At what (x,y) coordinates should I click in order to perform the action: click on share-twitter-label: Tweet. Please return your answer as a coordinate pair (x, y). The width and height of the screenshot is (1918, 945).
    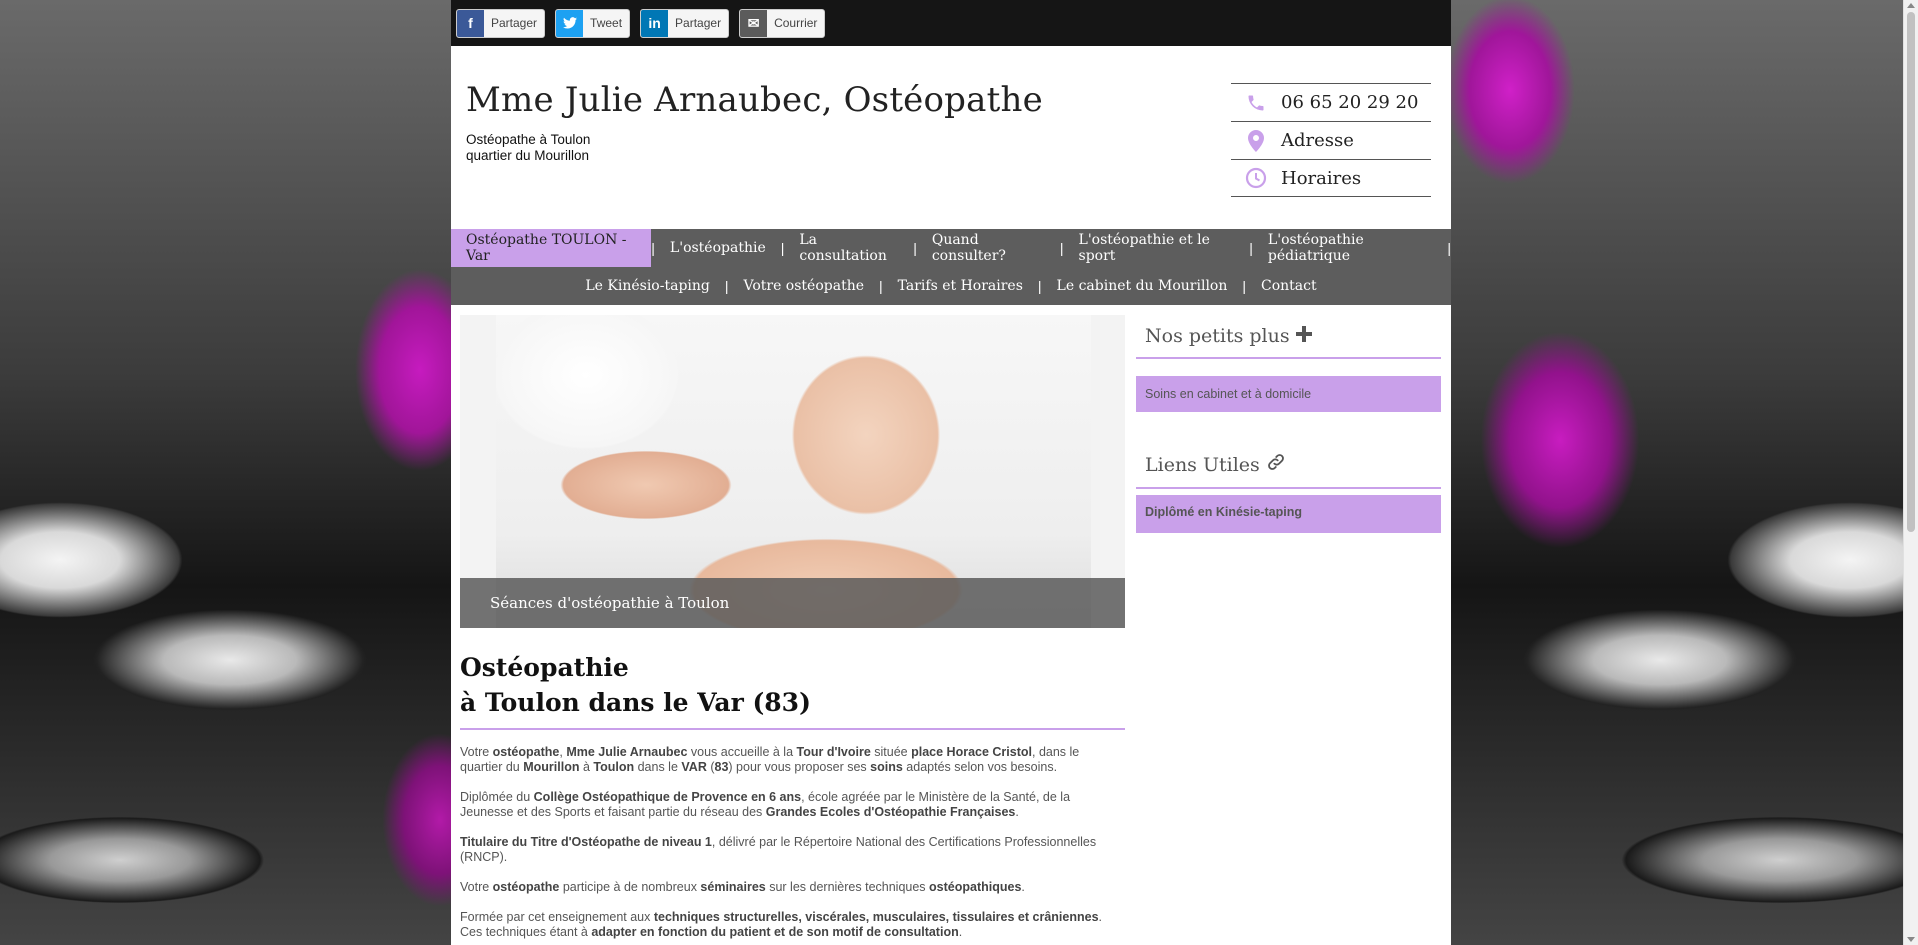
    Looking at the image, I should click on (606, 23).